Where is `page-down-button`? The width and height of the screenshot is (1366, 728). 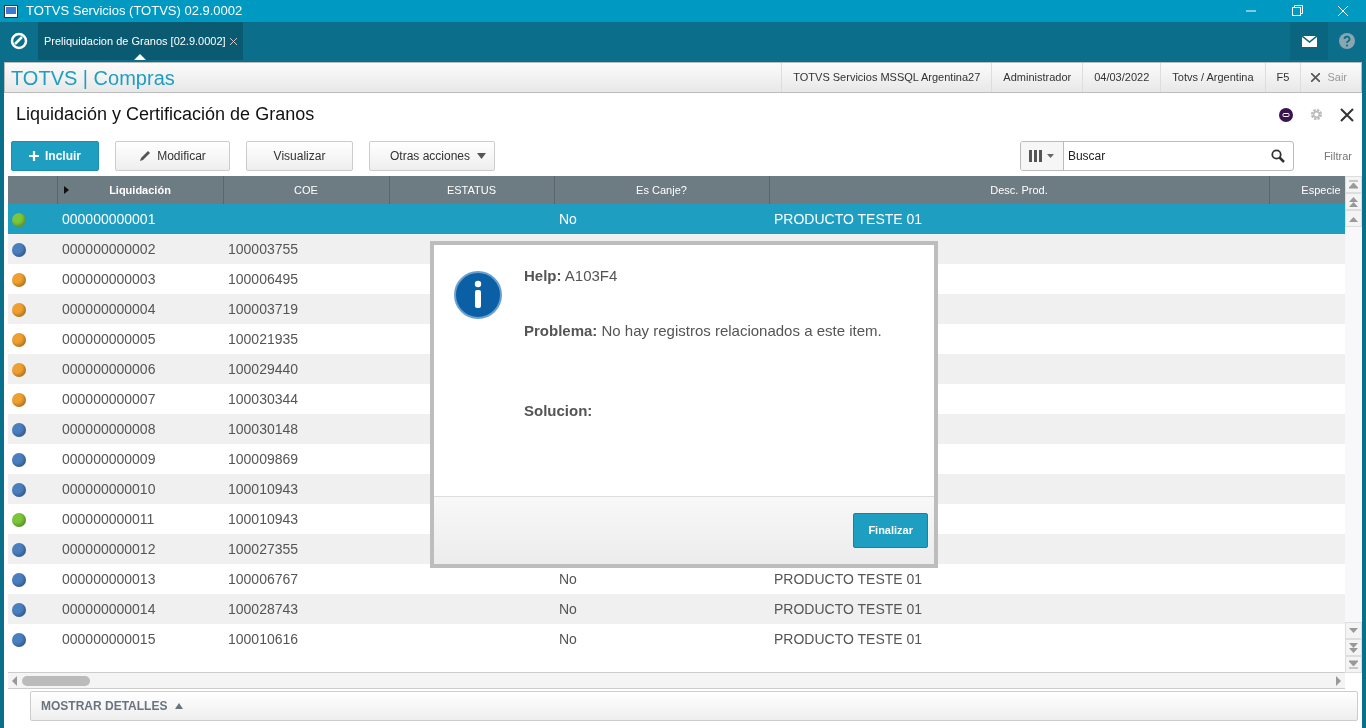 page-down-button is located at coordinates (1353, 647).